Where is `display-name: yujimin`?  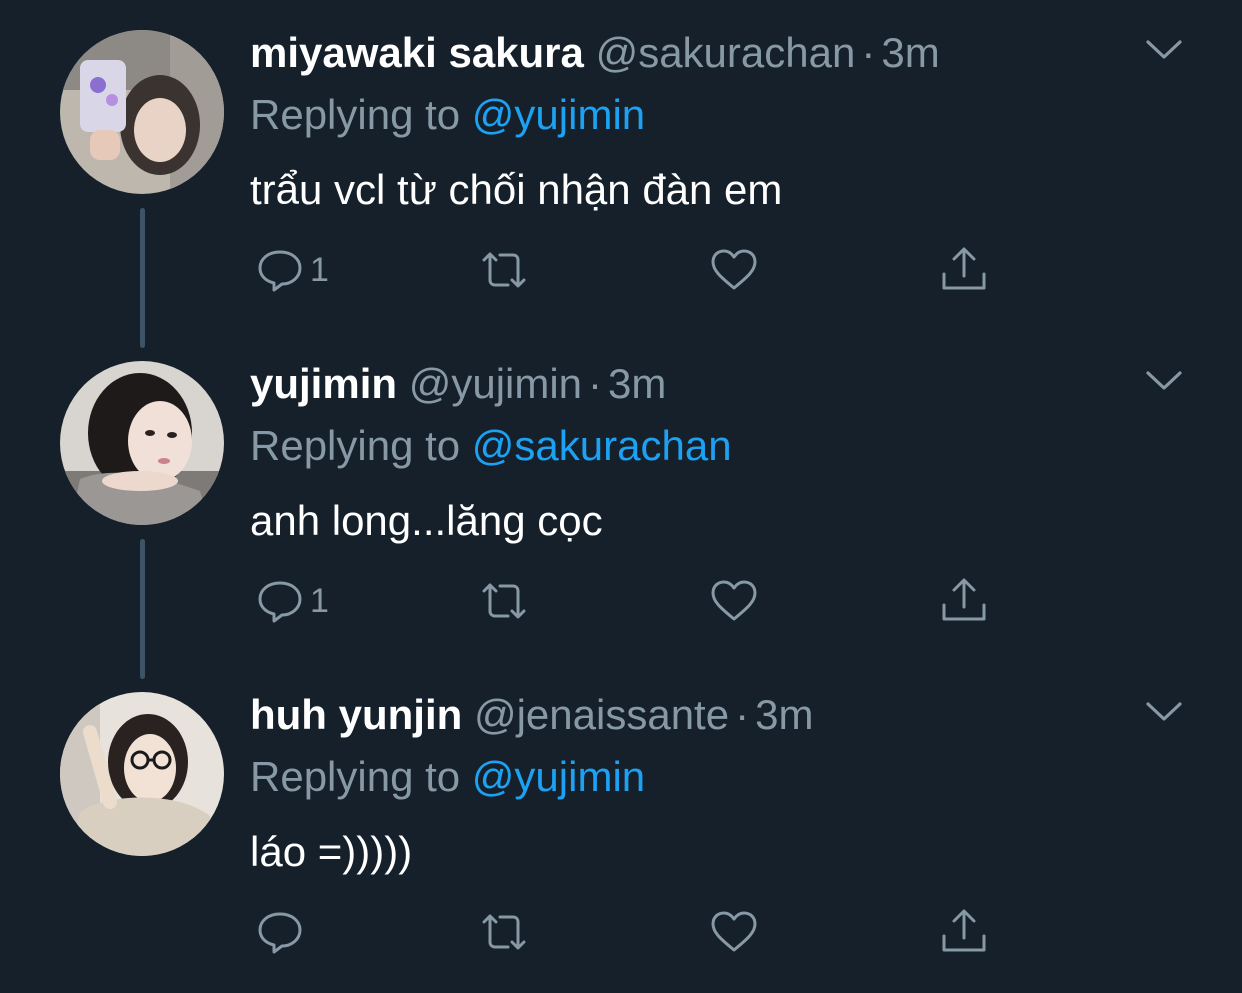
display-name: yujimin is located at coordinates (323, 383).